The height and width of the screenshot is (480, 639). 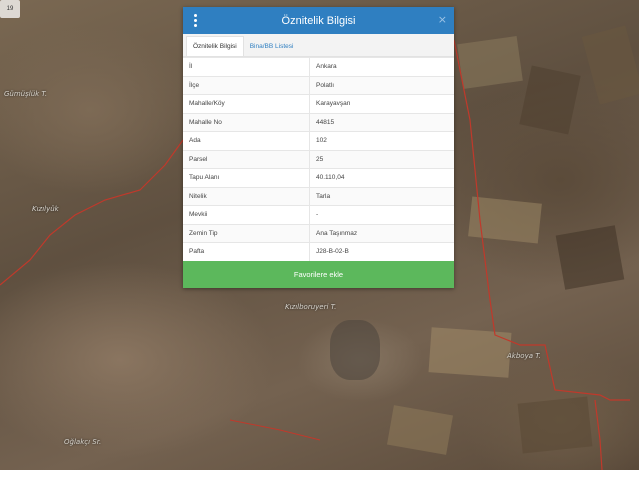 I want to click on attribute-key: İlçe, so click(x=246, y=85).